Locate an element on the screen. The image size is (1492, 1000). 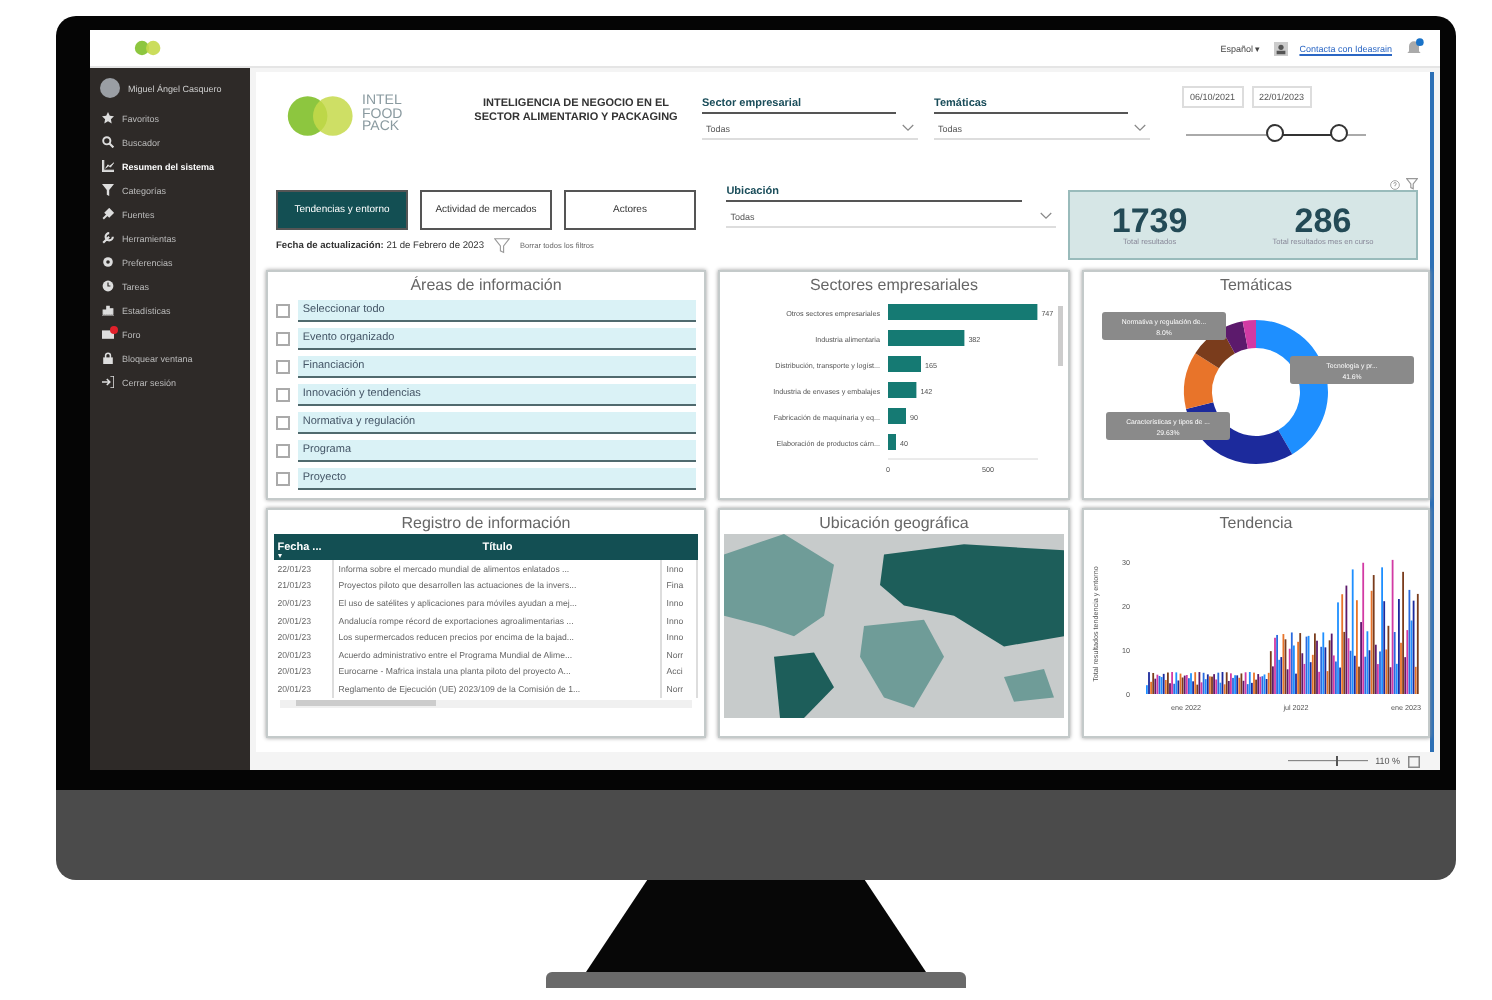
kpi-value: 1739 is located at coordinates (1149, 221).